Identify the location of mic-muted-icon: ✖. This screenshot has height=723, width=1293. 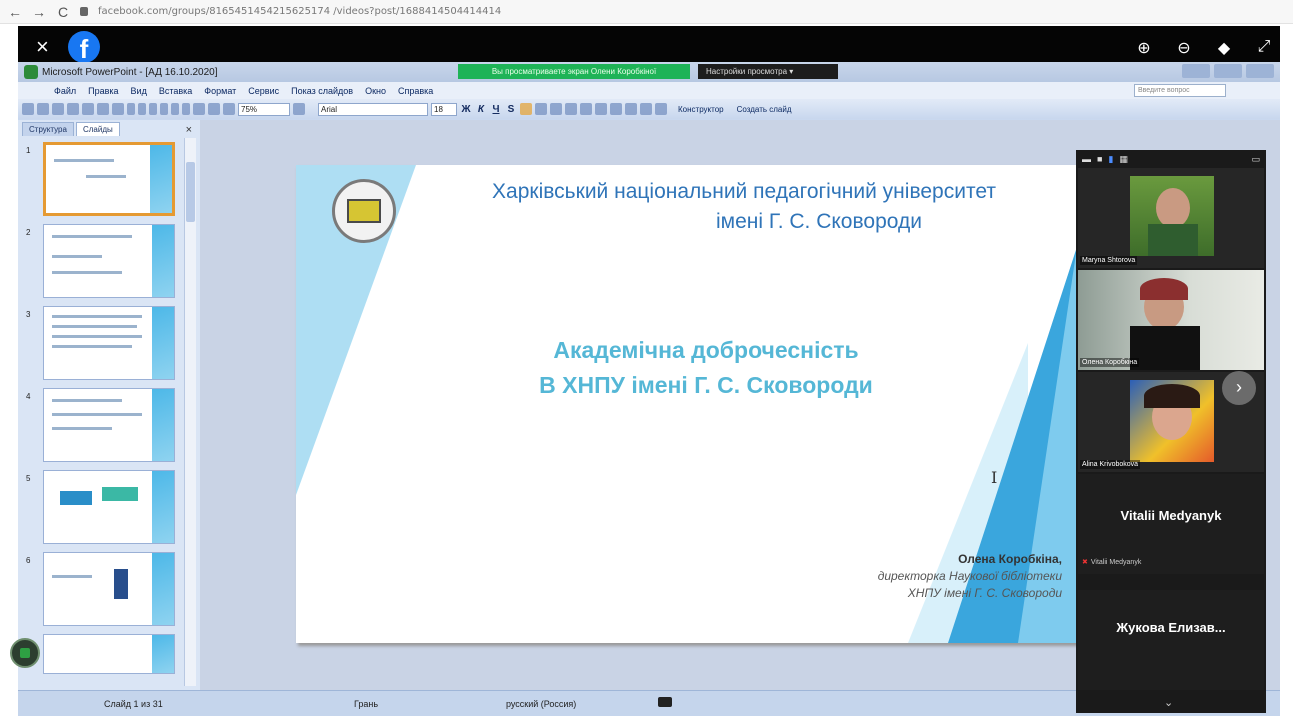
(1085, 562).